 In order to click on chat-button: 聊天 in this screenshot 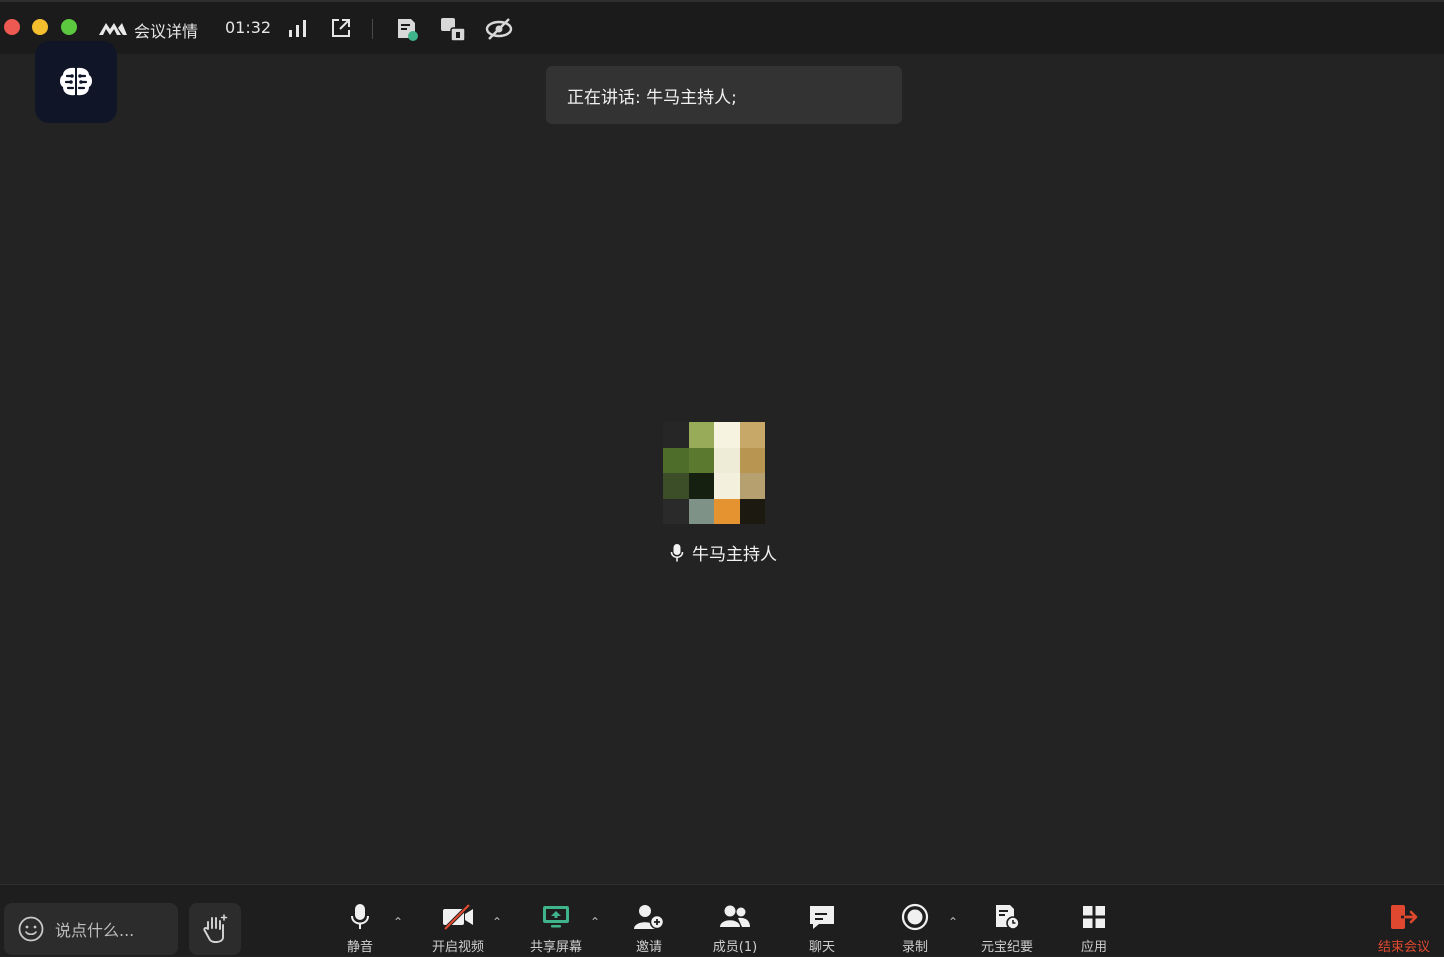, I will do `click(822, 930)`.